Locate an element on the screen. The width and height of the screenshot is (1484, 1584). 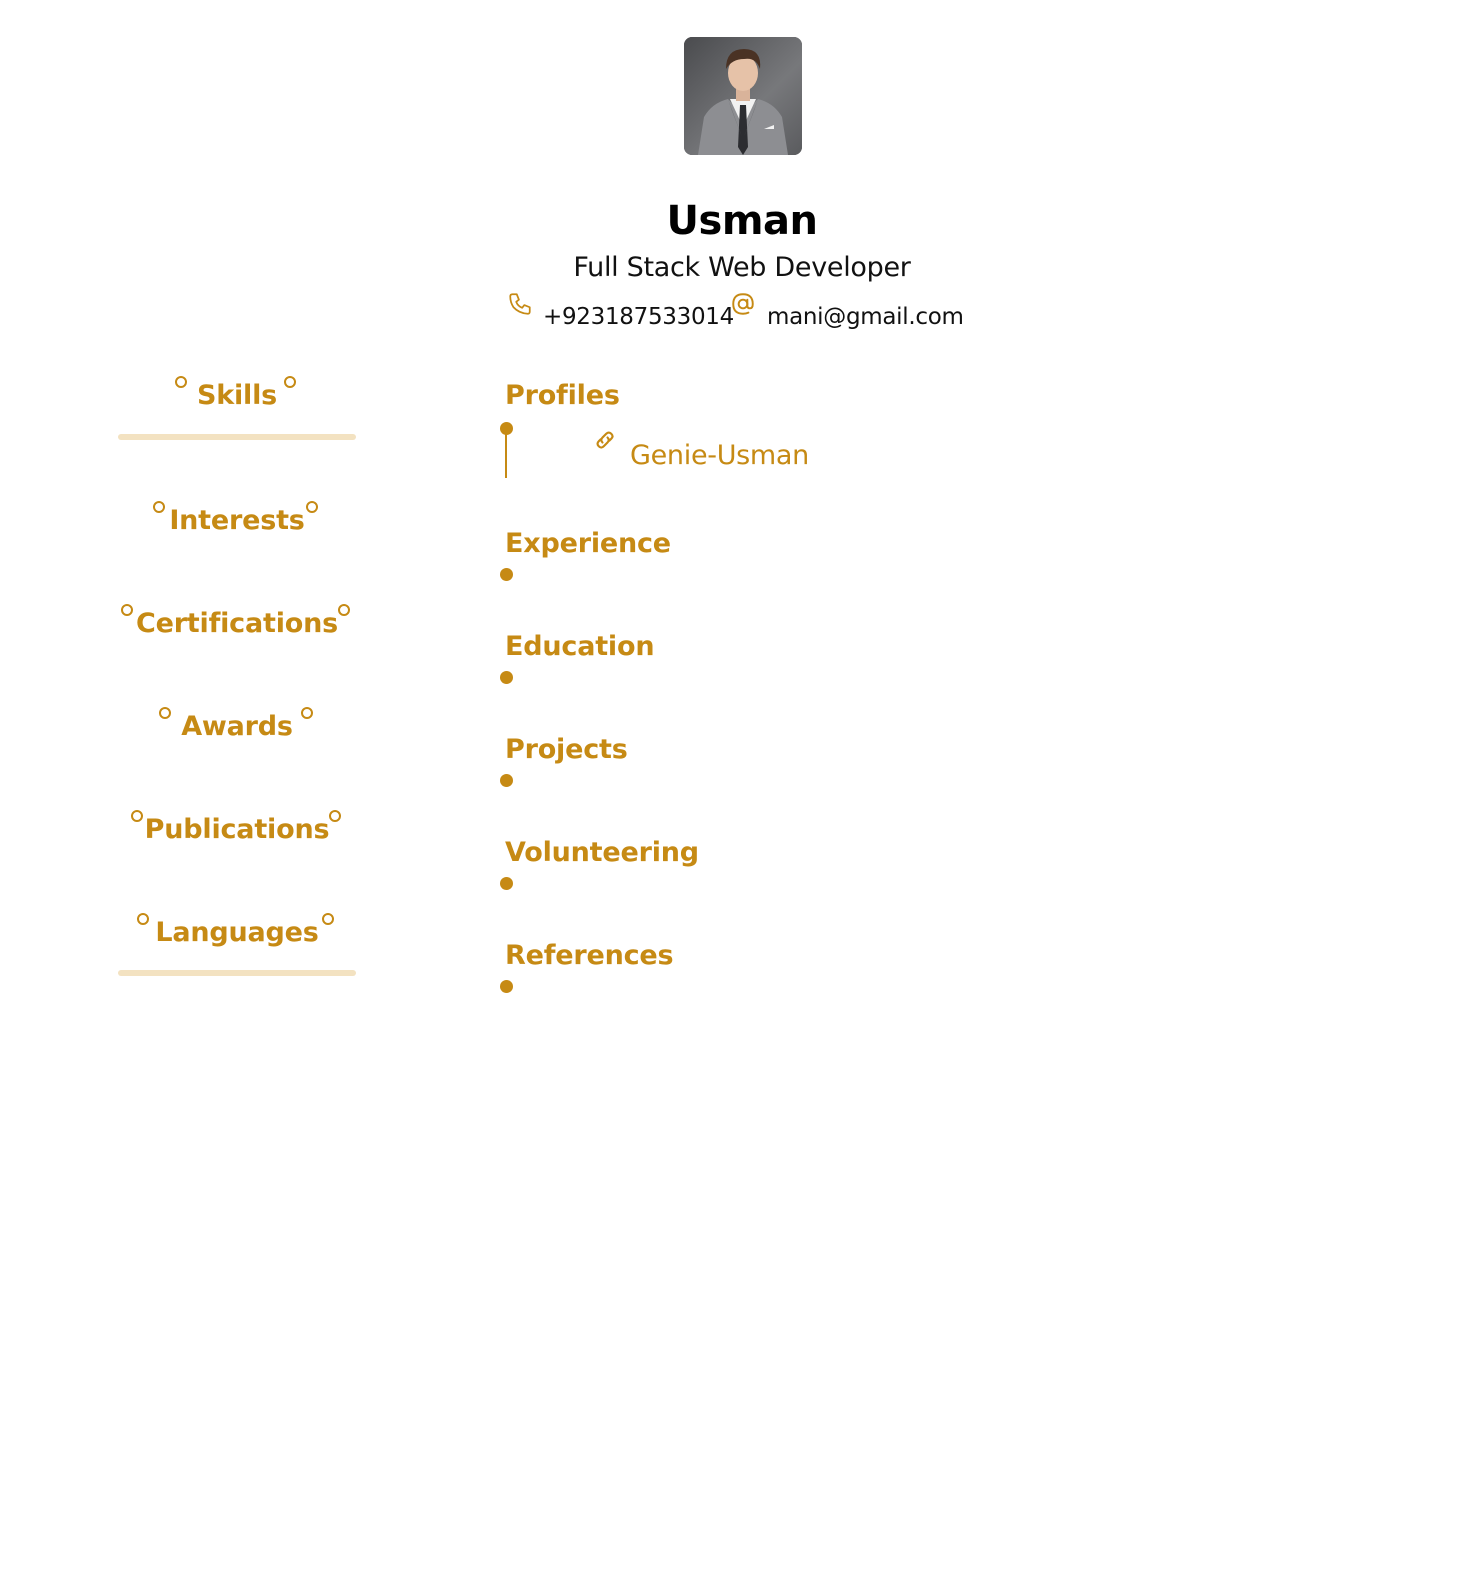
link-icon is located at coordinates (605, 440).